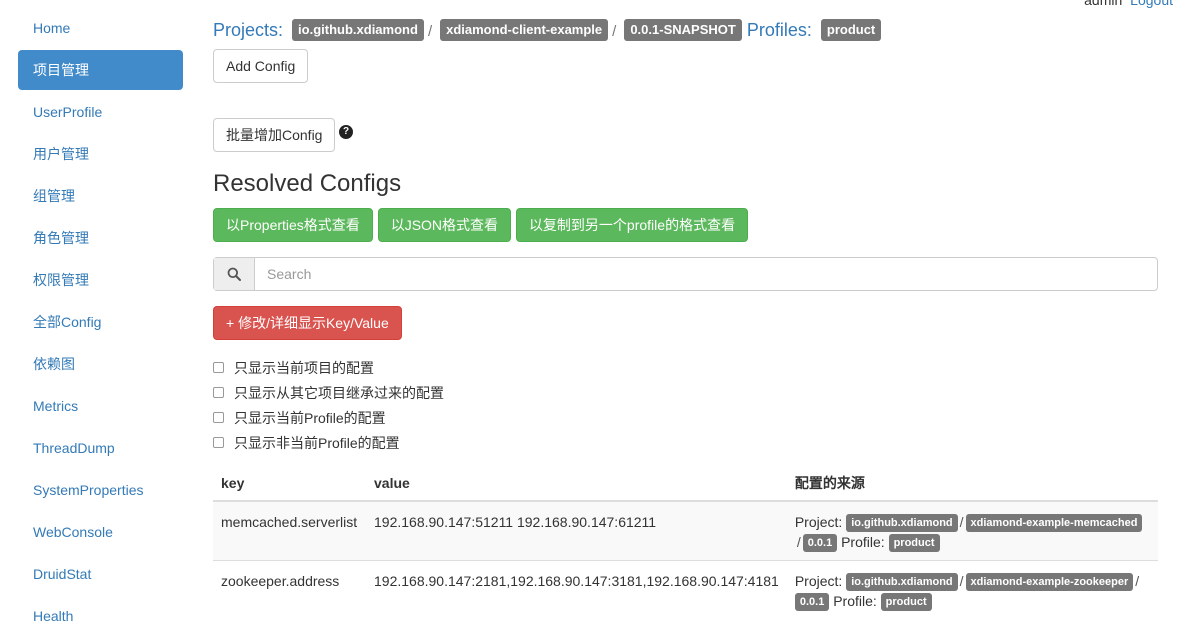 The height and width of the screenshot is (638, 1187). What do you see at coordinates (100, 364) in the screenshot?
I see `sidebar-item-dependency-graph: 依赖图` at bounding box center [100, 364].